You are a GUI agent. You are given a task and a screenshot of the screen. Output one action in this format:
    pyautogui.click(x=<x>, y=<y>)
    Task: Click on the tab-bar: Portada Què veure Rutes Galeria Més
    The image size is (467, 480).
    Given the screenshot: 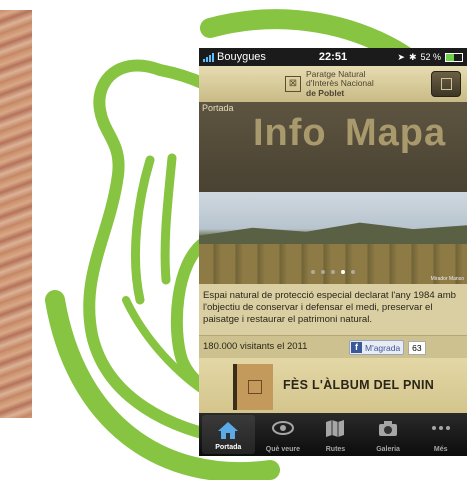 What is the action you would take?
    pyautogui.click(x=333, y=434)
    